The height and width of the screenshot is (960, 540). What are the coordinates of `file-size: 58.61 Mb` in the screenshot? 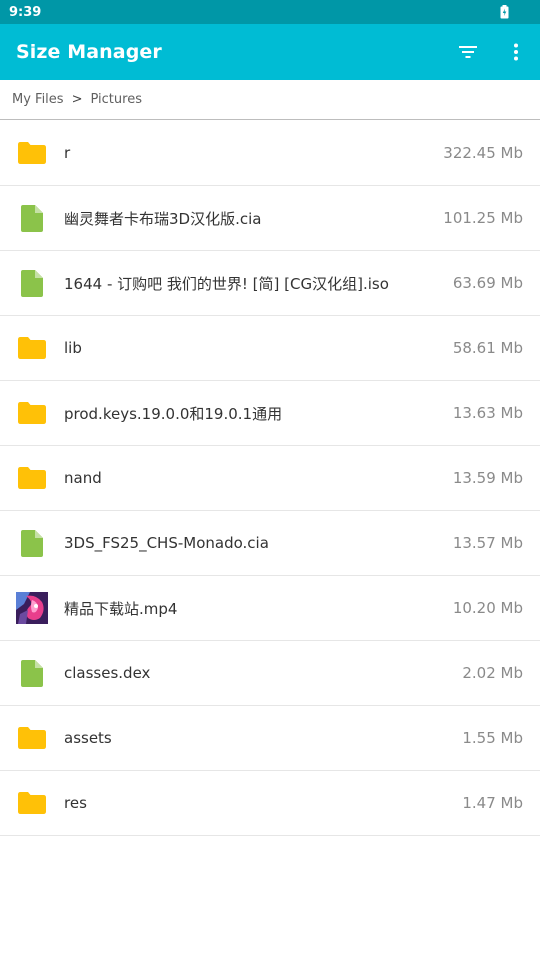 It's located at (487, 348).